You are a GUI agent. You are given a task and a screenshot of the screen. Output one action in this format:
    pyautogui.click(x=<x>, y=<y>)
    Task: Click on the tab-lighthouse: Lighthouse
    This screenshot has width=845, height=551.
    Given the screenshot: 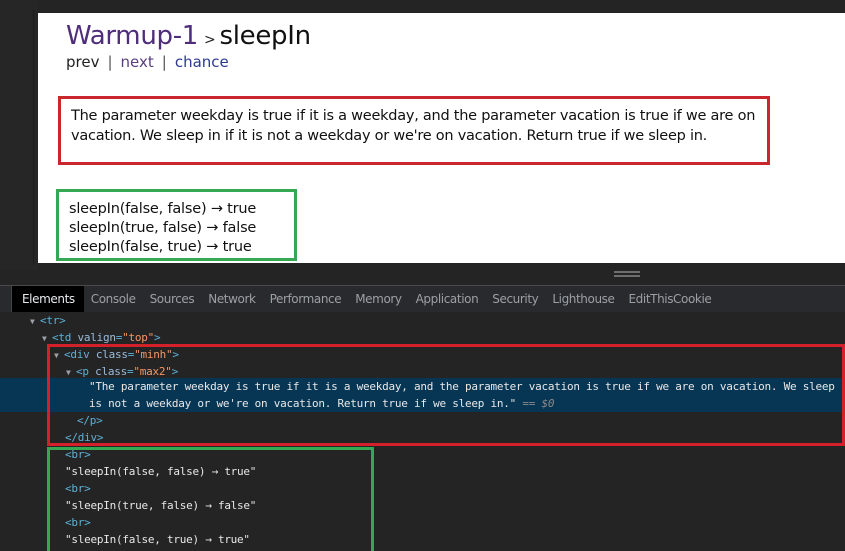 What is the action you would take?
    pyautogui.click(x=583, y=299)
    